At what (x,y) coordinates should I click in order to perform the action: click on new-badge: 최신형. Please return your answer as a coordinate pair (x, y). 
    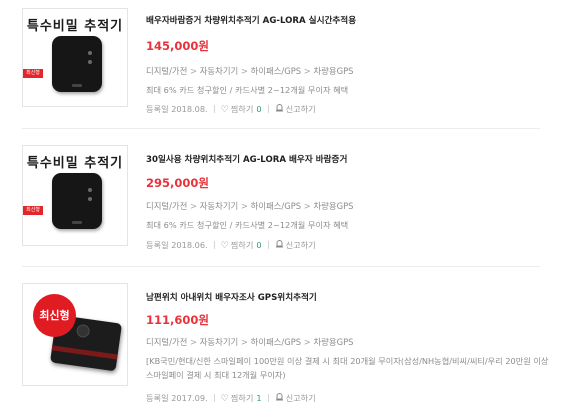
    Looking at the image, I should click on (54, 315).